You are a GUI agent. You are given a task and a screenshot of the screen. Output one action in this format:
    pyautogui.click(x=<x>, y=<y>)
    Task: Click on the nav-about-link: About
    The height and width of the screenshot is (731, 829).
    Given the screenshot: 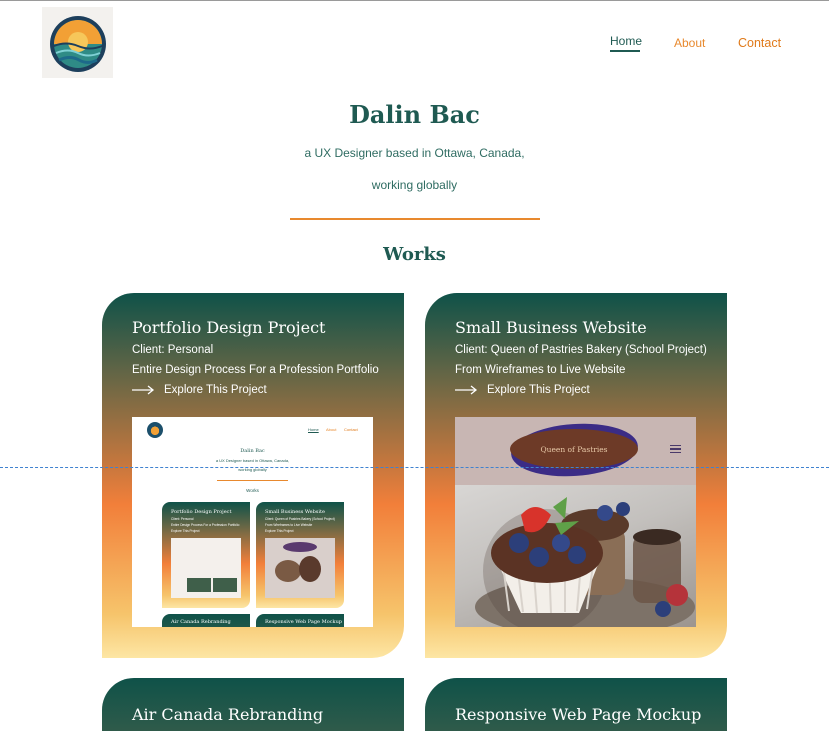 What is the action you would take?
    pyautogui.click(x=689, y=43)
    